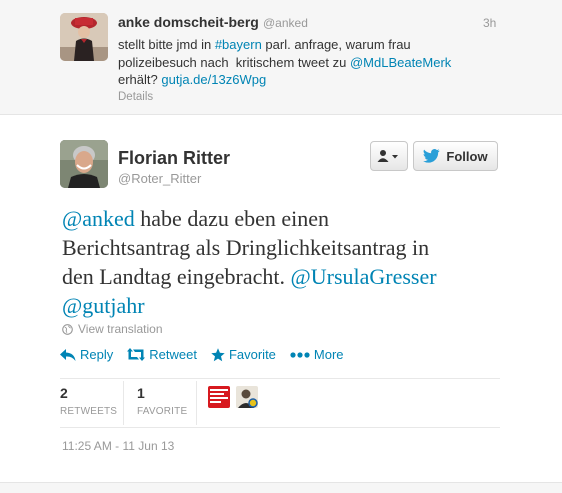  I want to click on hashtag-link: #bayern, so click(238, 44).